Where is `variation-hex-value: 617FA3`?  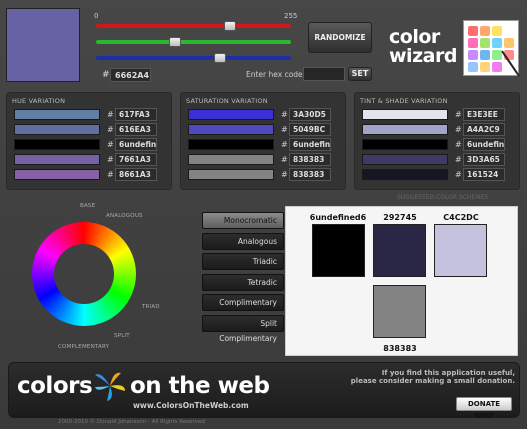 variation-hex-value: 617FA3 is located at coordinates (136, 114).